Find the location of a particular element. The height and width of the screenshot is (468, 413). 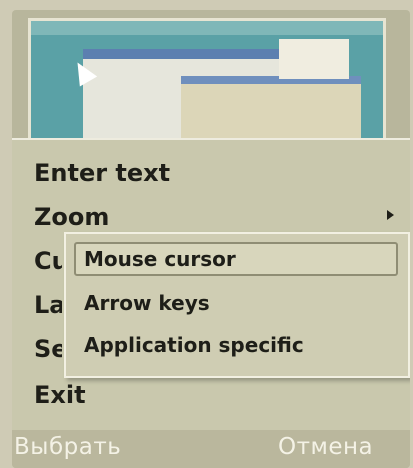

softkey-select-button: Выбрать is located at coordinates (67, 447).